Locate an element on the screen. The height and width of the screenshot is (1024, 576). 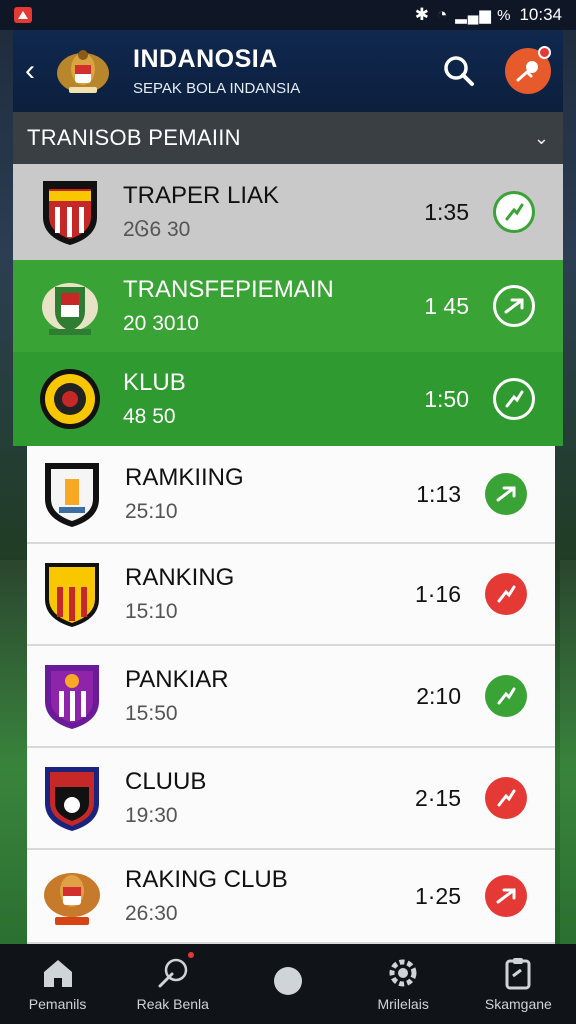
app-title: INDANOSIA is located at coordinates (205, 59).